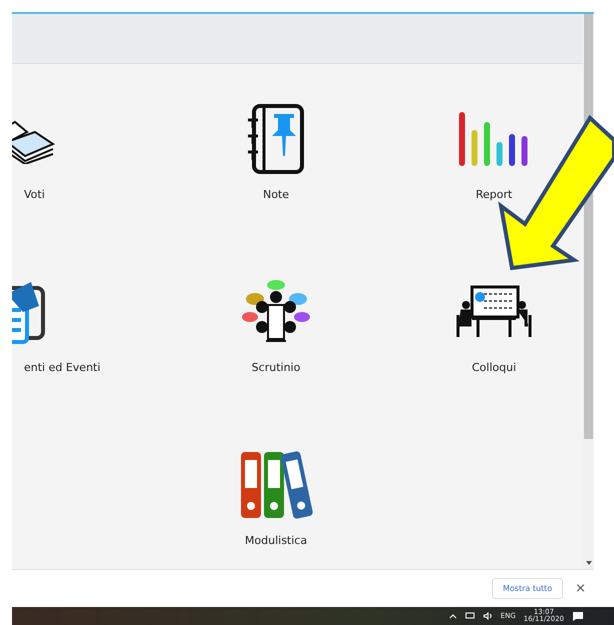 This screenshot has height=625, width=614. What do you see at coordinates (494, 312) in the screenshot?
I see `classroom-desk-icon` at bounding box center [494, 312].